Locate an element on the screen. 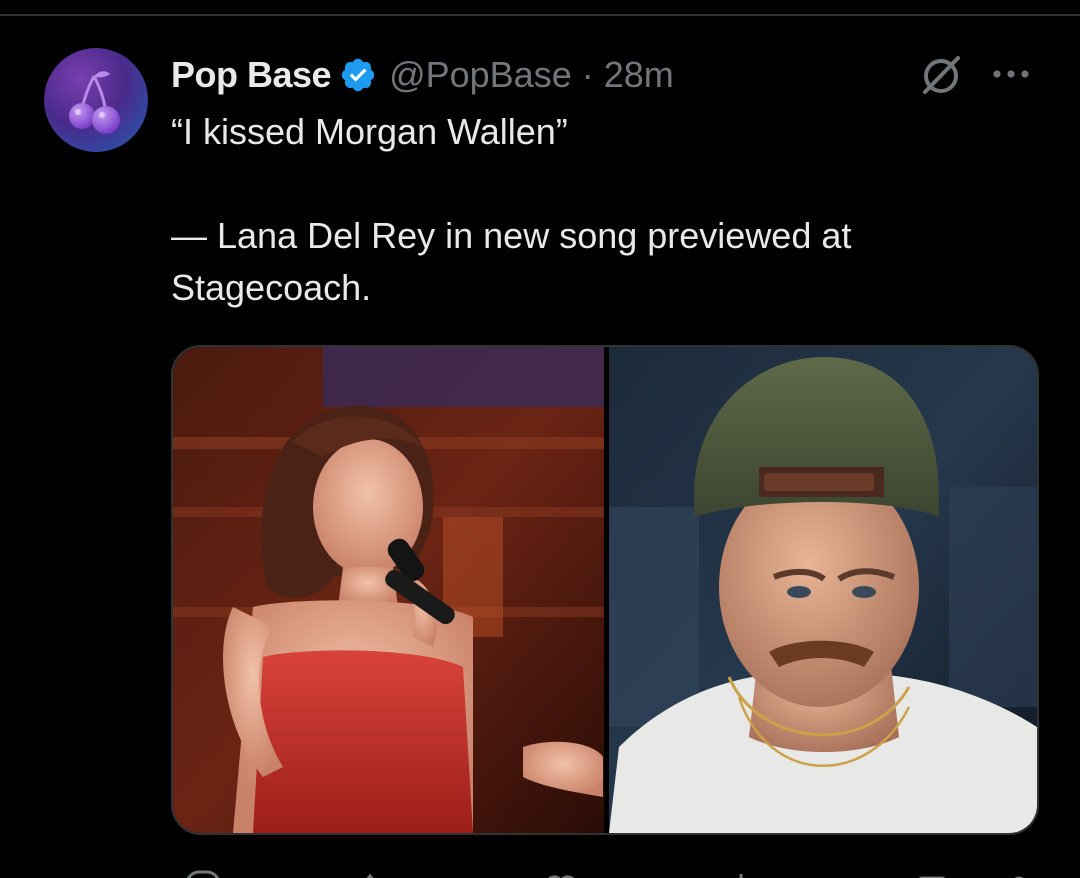 The height and width of the screenshot is (878, 1080). timestamp: 28m is located at coordinates (639, 75).